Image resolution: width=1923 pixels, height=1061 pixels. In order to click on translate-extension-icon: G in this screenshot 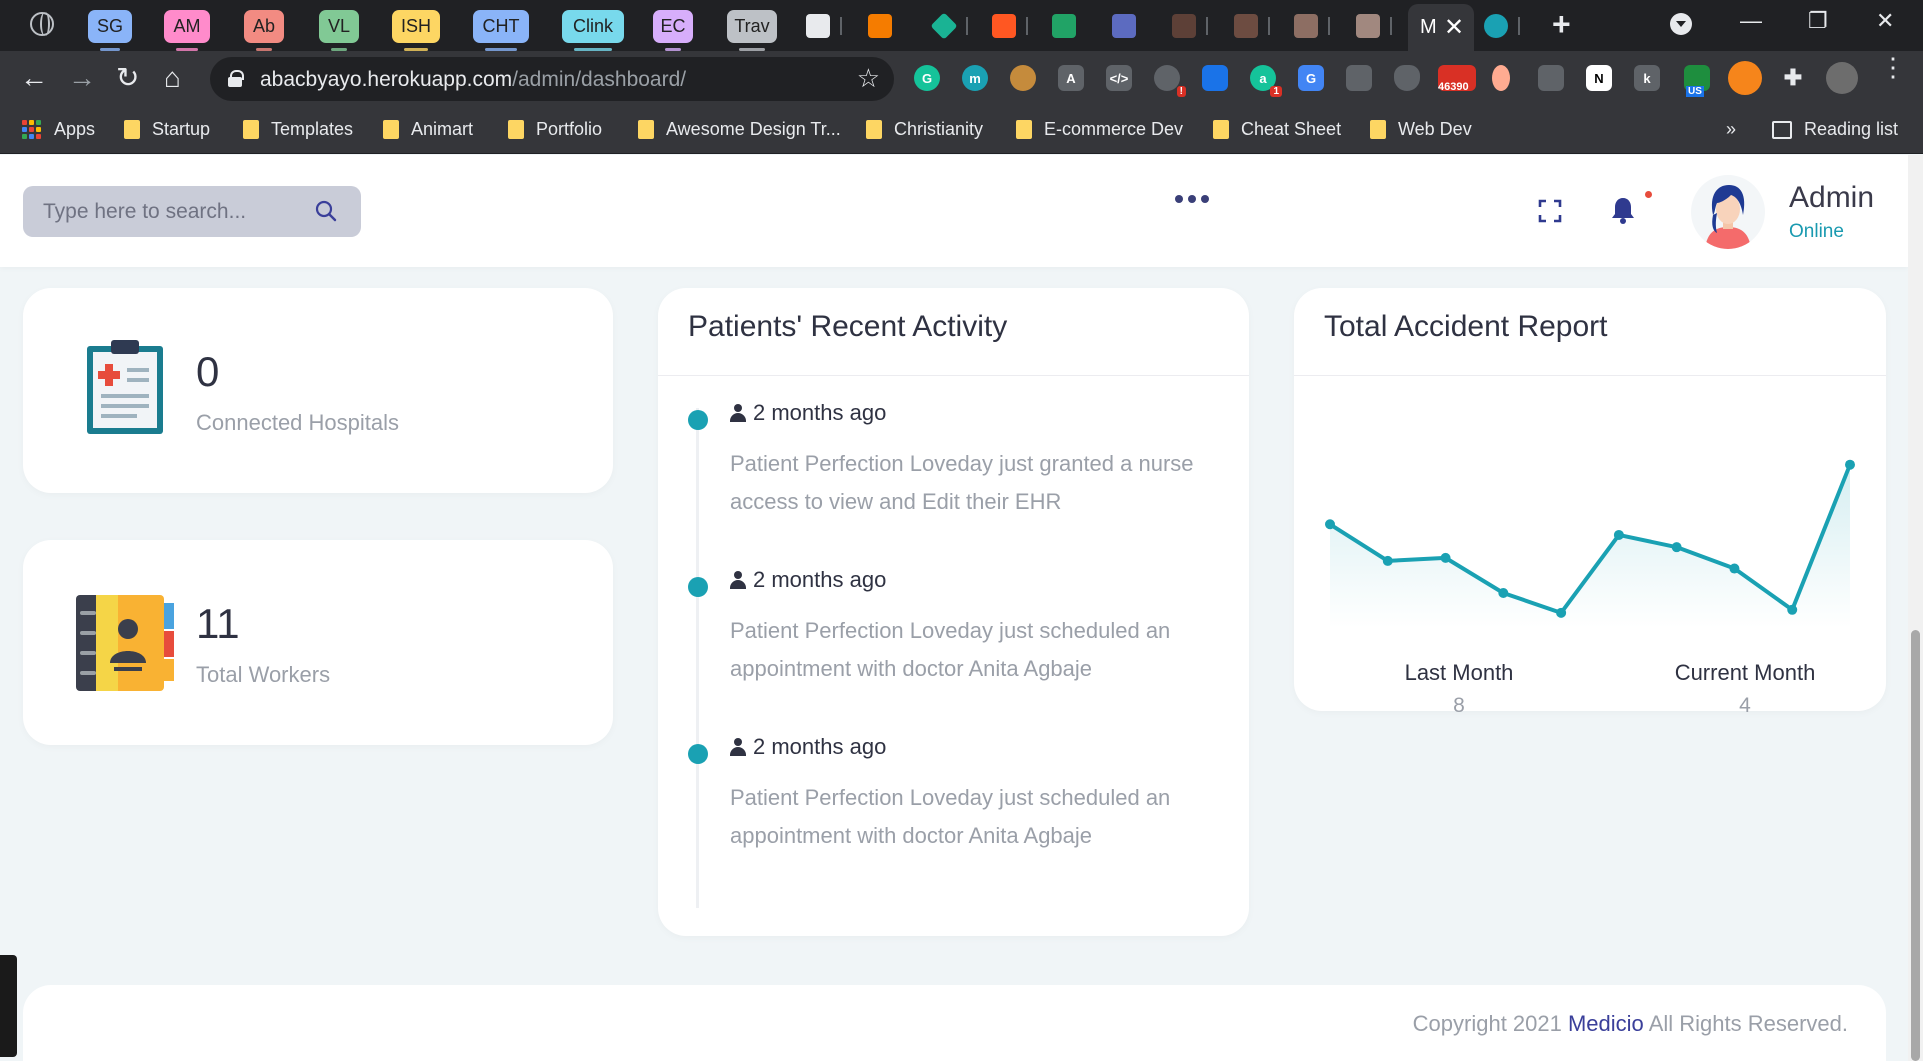, I will do `click(1311, 78)`.